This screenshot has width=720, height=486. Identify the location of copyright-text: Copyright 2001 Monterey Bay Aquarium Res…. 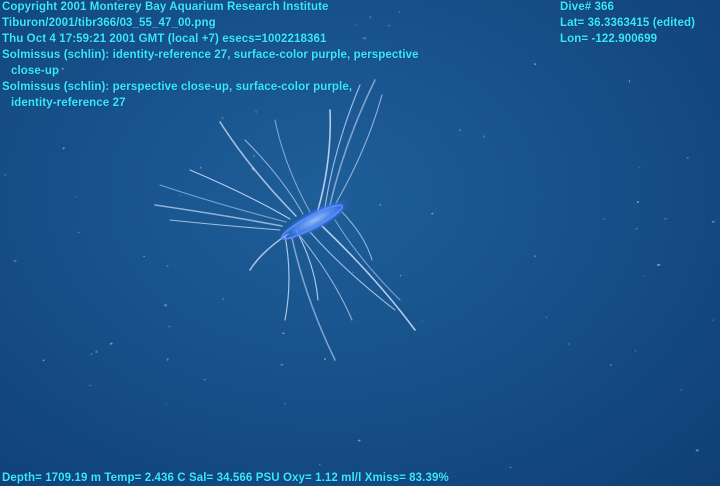
(165, 7).